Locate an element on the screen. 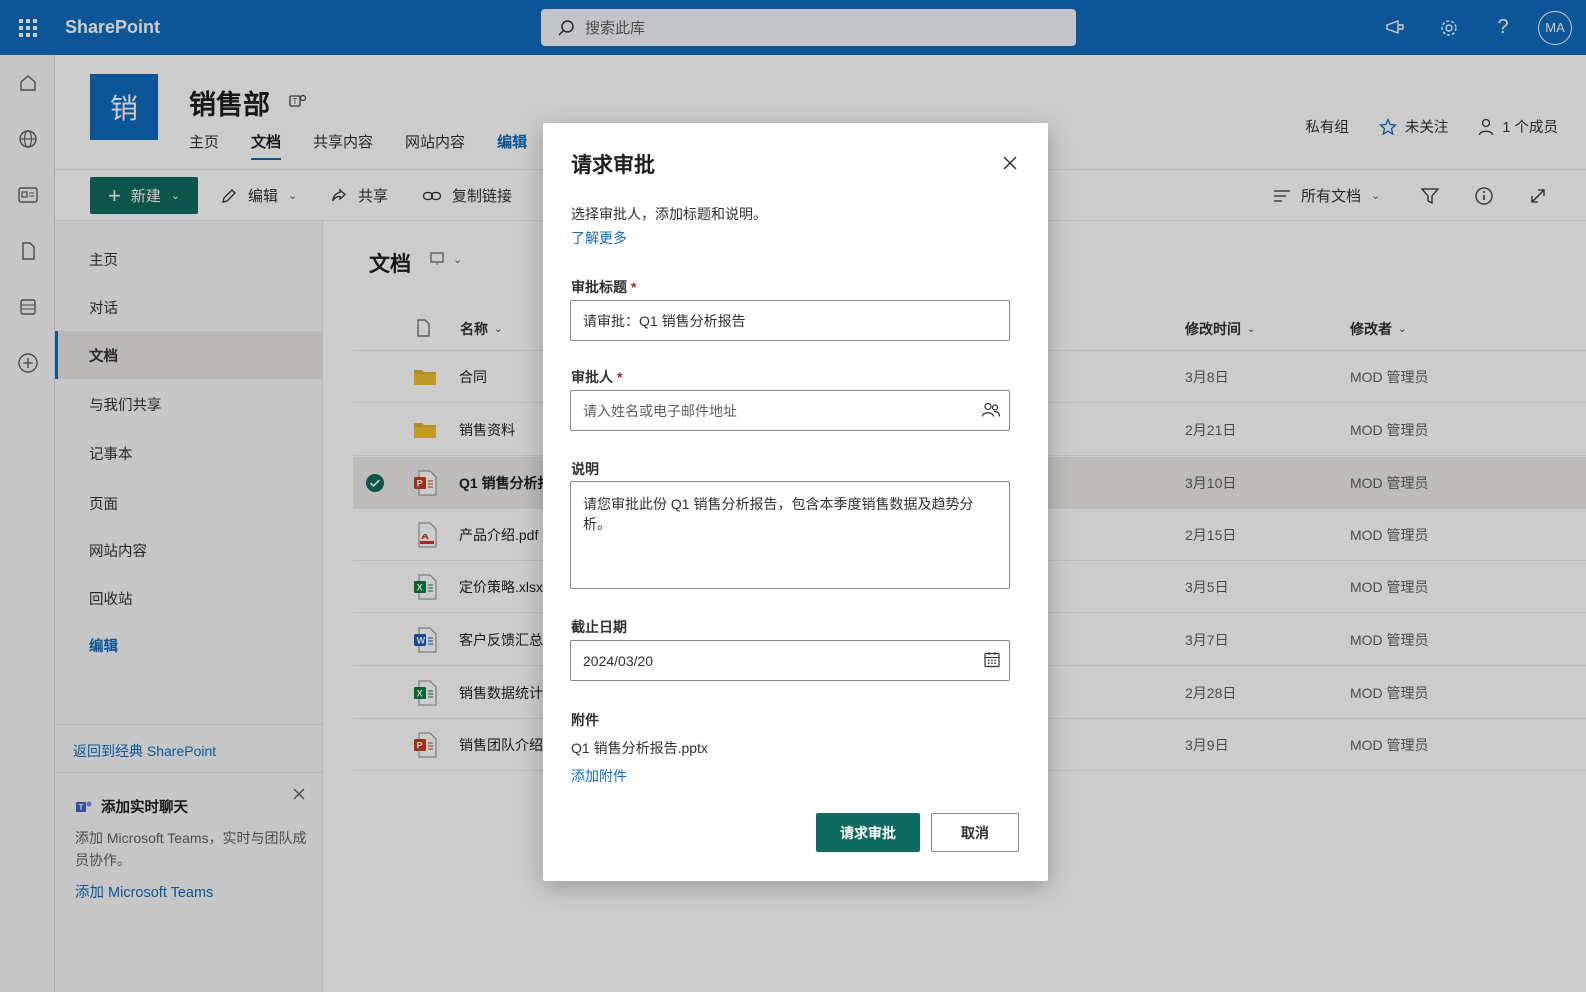 The image size is (1586, 992). dialog-close-button is located at coordinates (1010, 163).